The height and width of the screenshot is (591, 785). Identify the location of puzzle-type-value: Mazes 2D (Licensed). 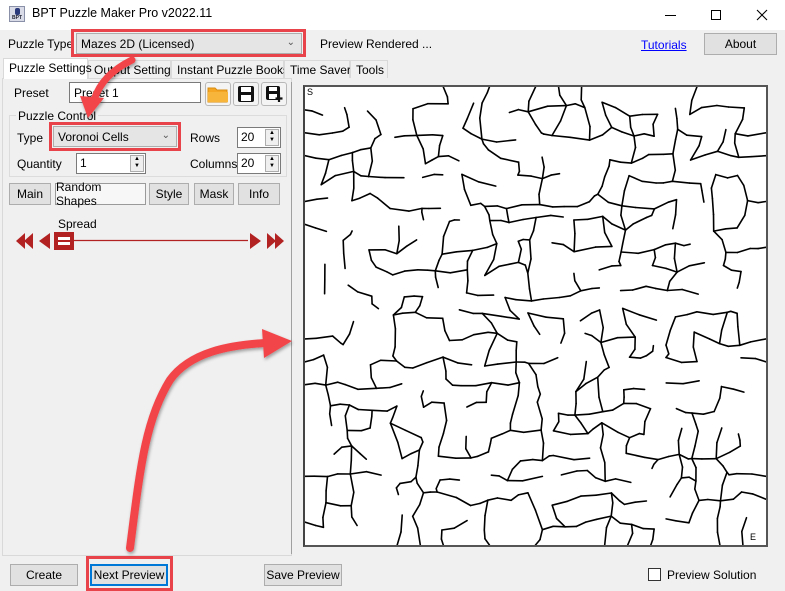
(138, 43).